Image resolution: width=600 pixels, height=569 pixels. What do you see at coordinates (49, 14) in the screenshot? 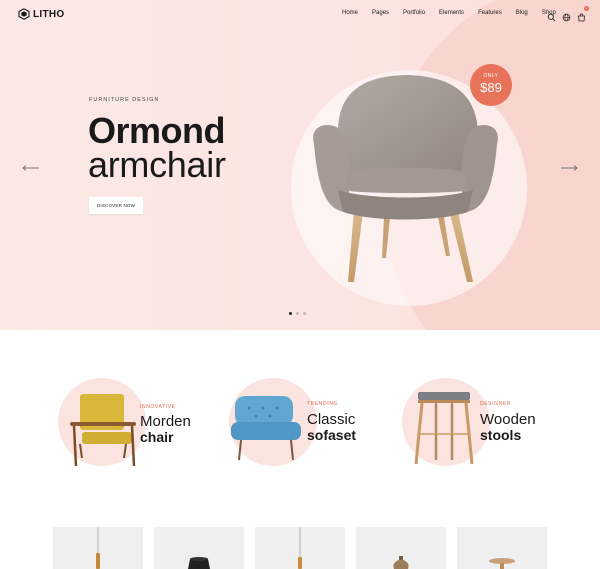
I see `brand-name: LITHO` at bounding box center [49, 14].